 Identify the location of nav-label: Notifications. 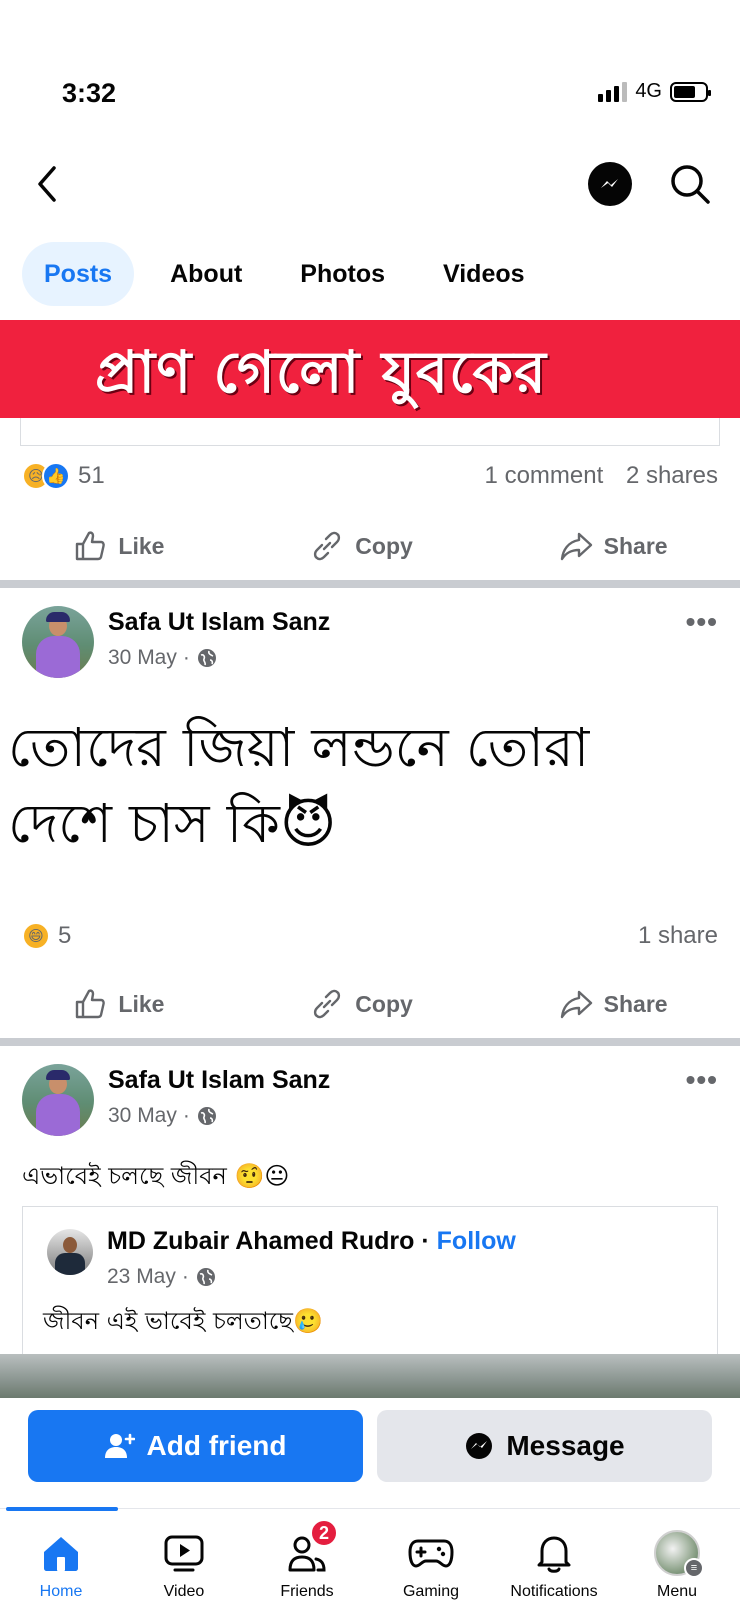
(554, 1591).